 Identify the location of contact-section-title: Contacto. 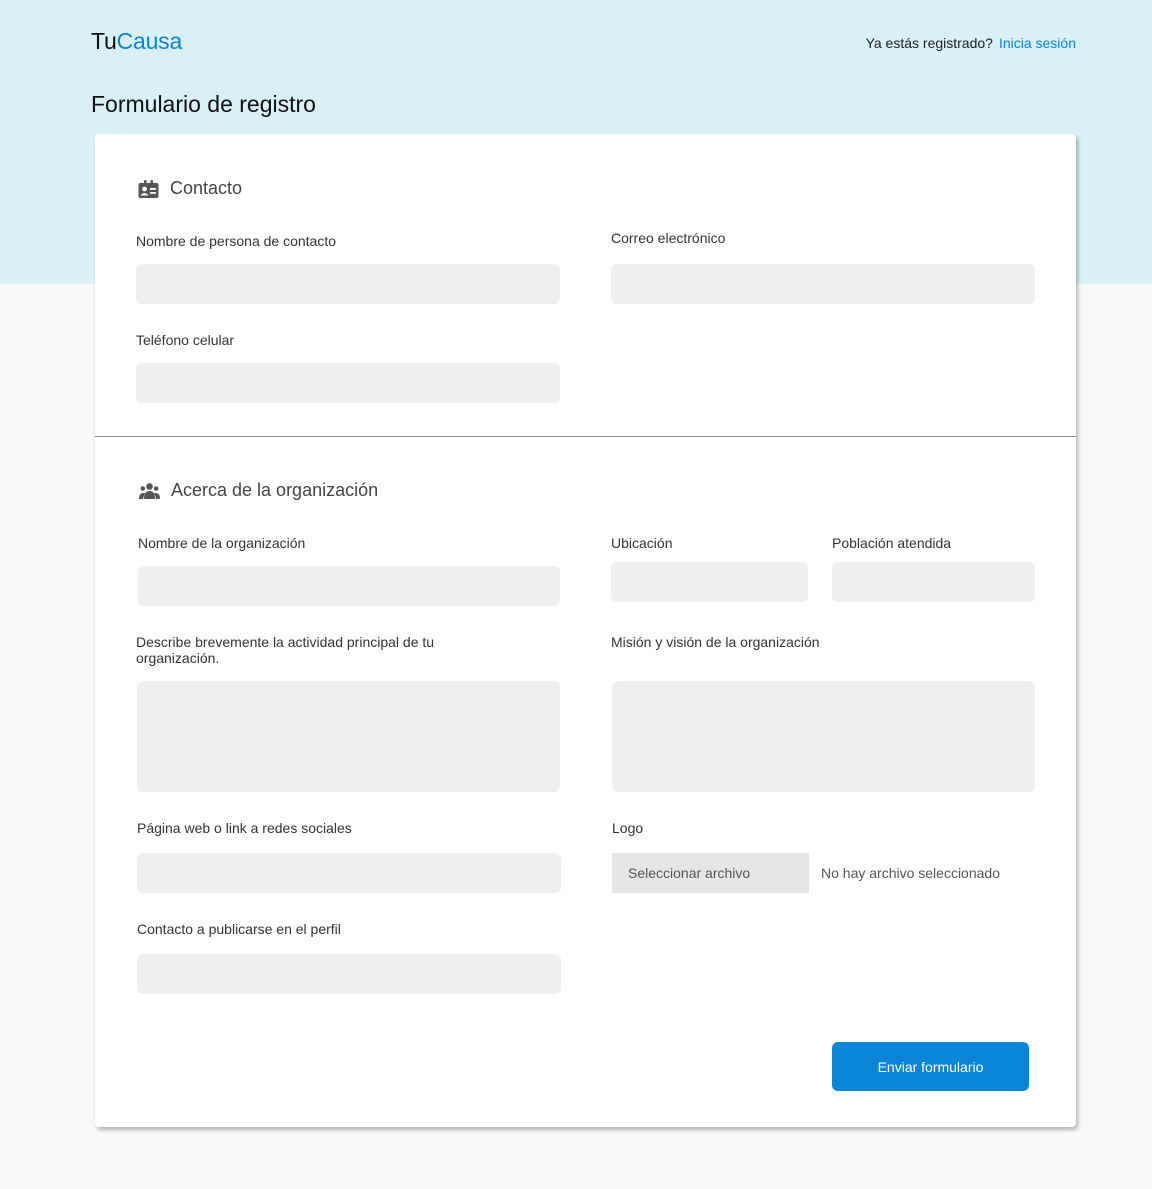
(190, 188).